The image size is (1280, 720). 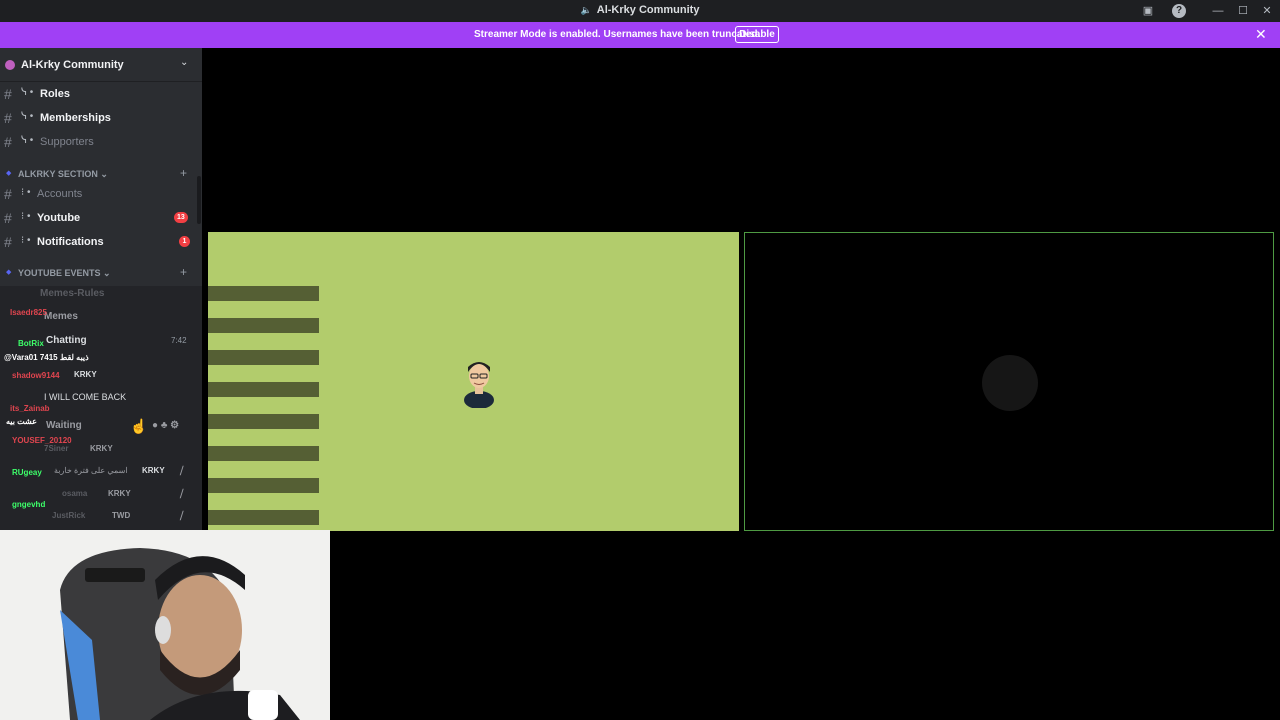 I want to click on maximize-button: ☐, so click(x=1243, y=11).